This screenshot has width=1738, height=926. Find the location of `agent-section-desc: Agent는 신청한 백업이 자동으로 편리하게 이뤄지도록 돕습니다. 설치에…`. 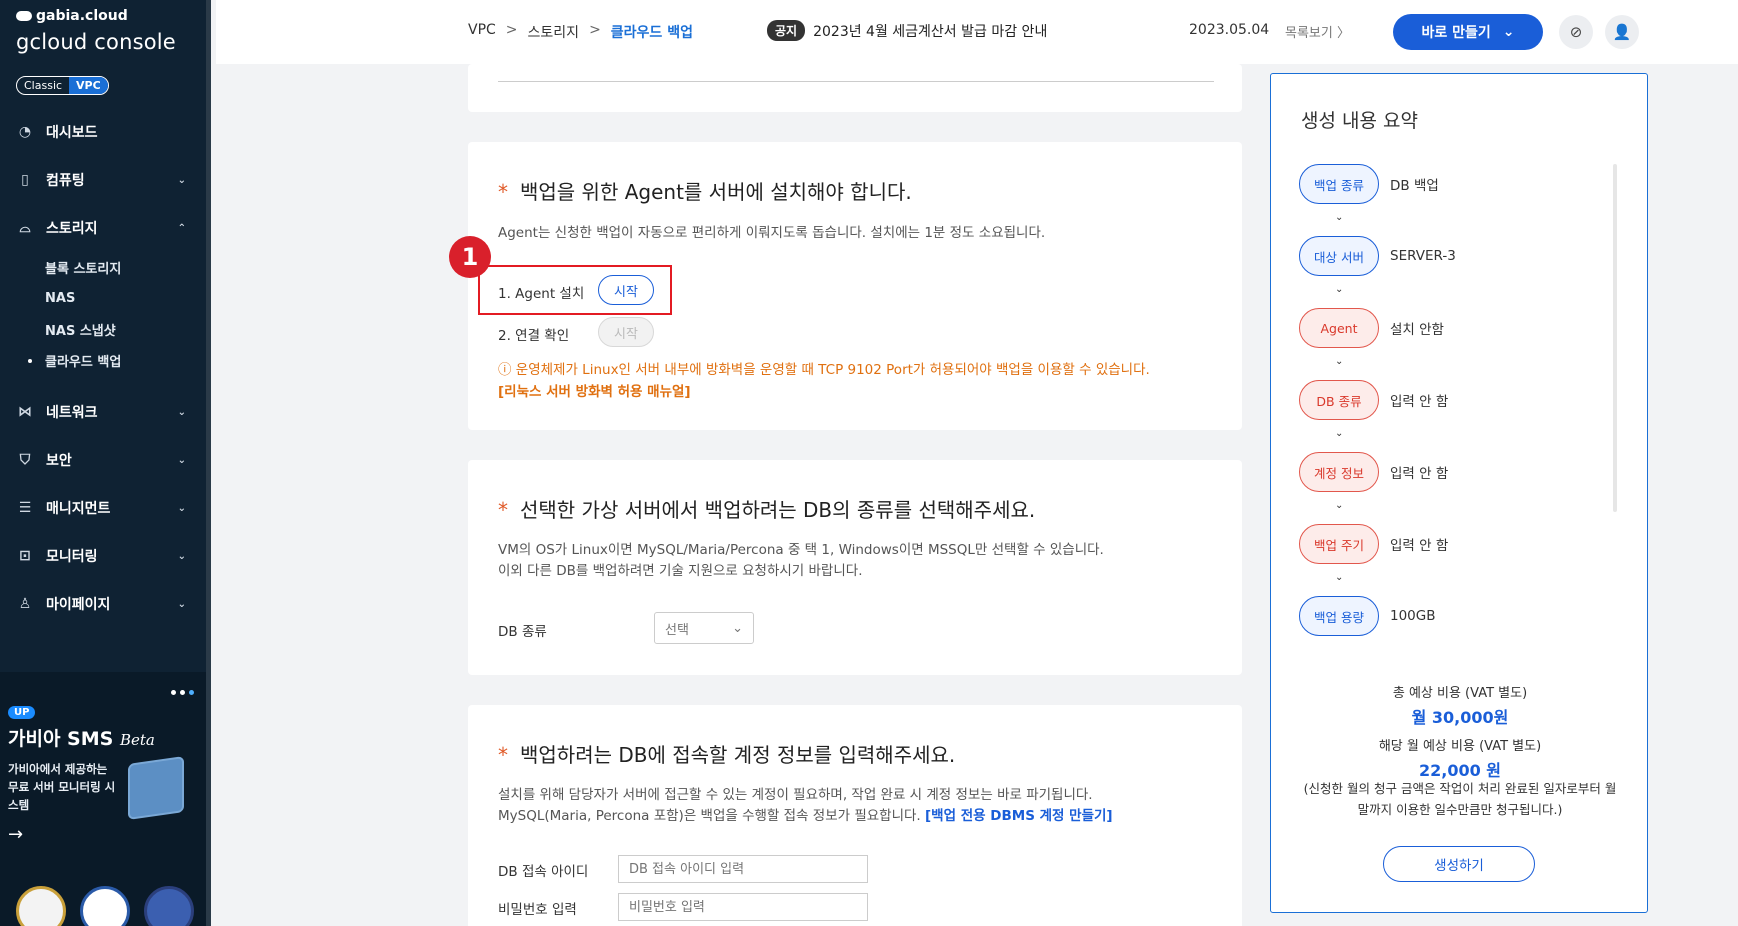

agent-section-desc: Agent는 신청한 백업이 자동으로 편리하게 이뤄지도록 돕습니다. 설치에… is located at coordinates (772, 233).